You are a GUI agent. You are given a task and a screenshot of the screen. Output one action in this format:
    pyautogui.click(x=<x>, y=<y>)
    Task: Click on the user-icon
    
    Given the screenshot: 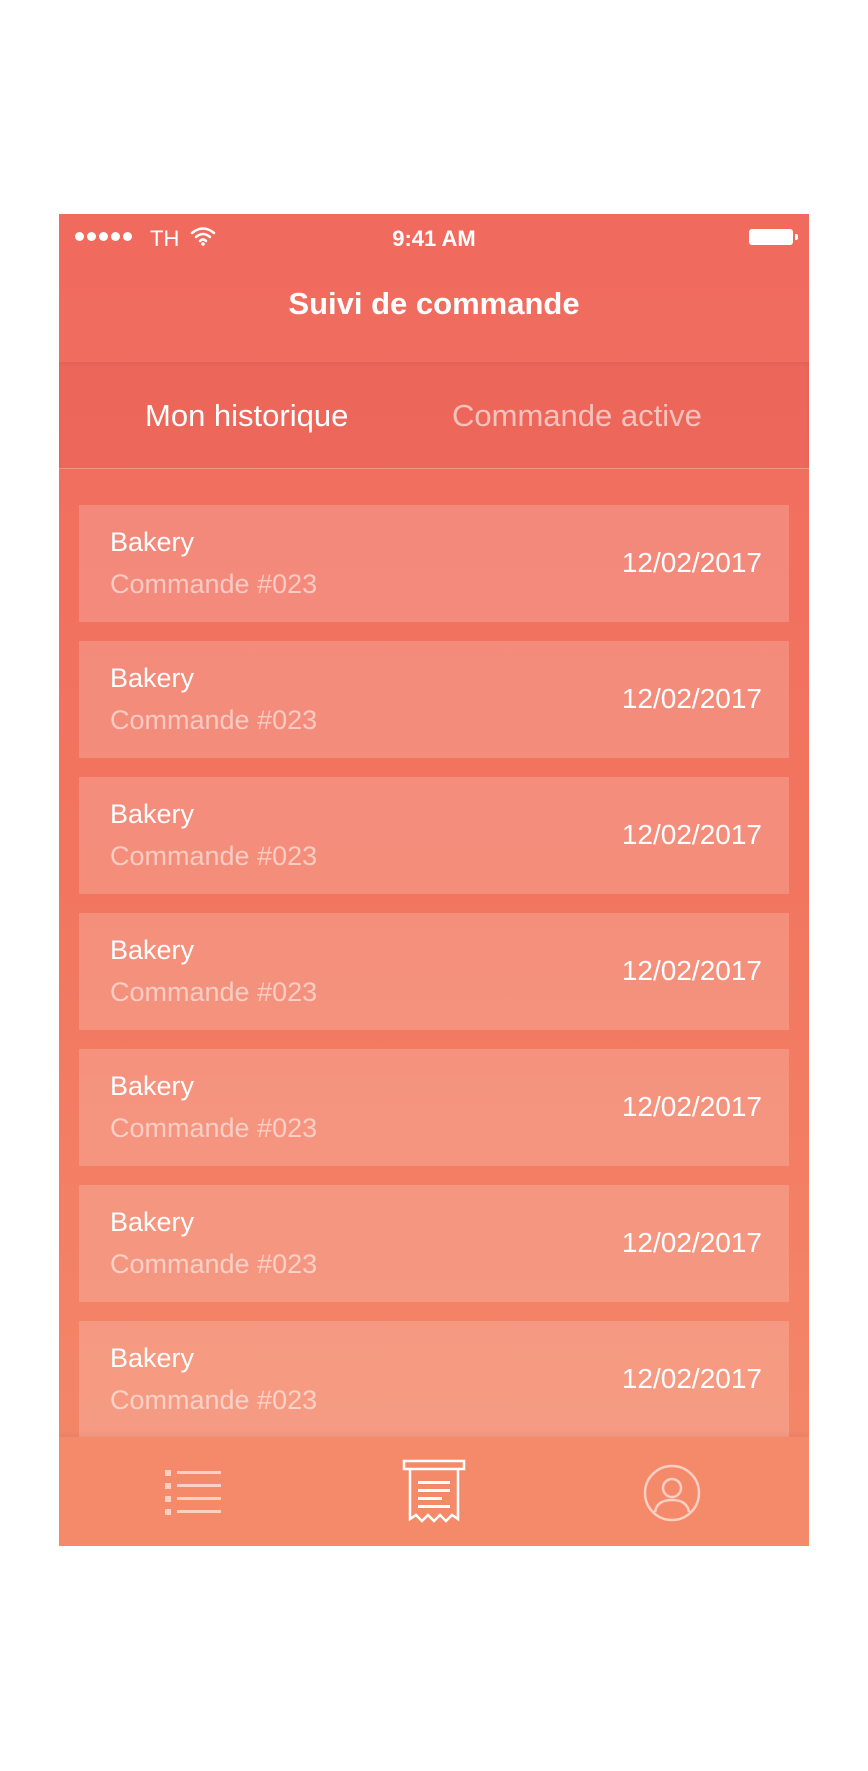 What is the action you would take?
    pyautogui.click(x=672, y=1493)
    